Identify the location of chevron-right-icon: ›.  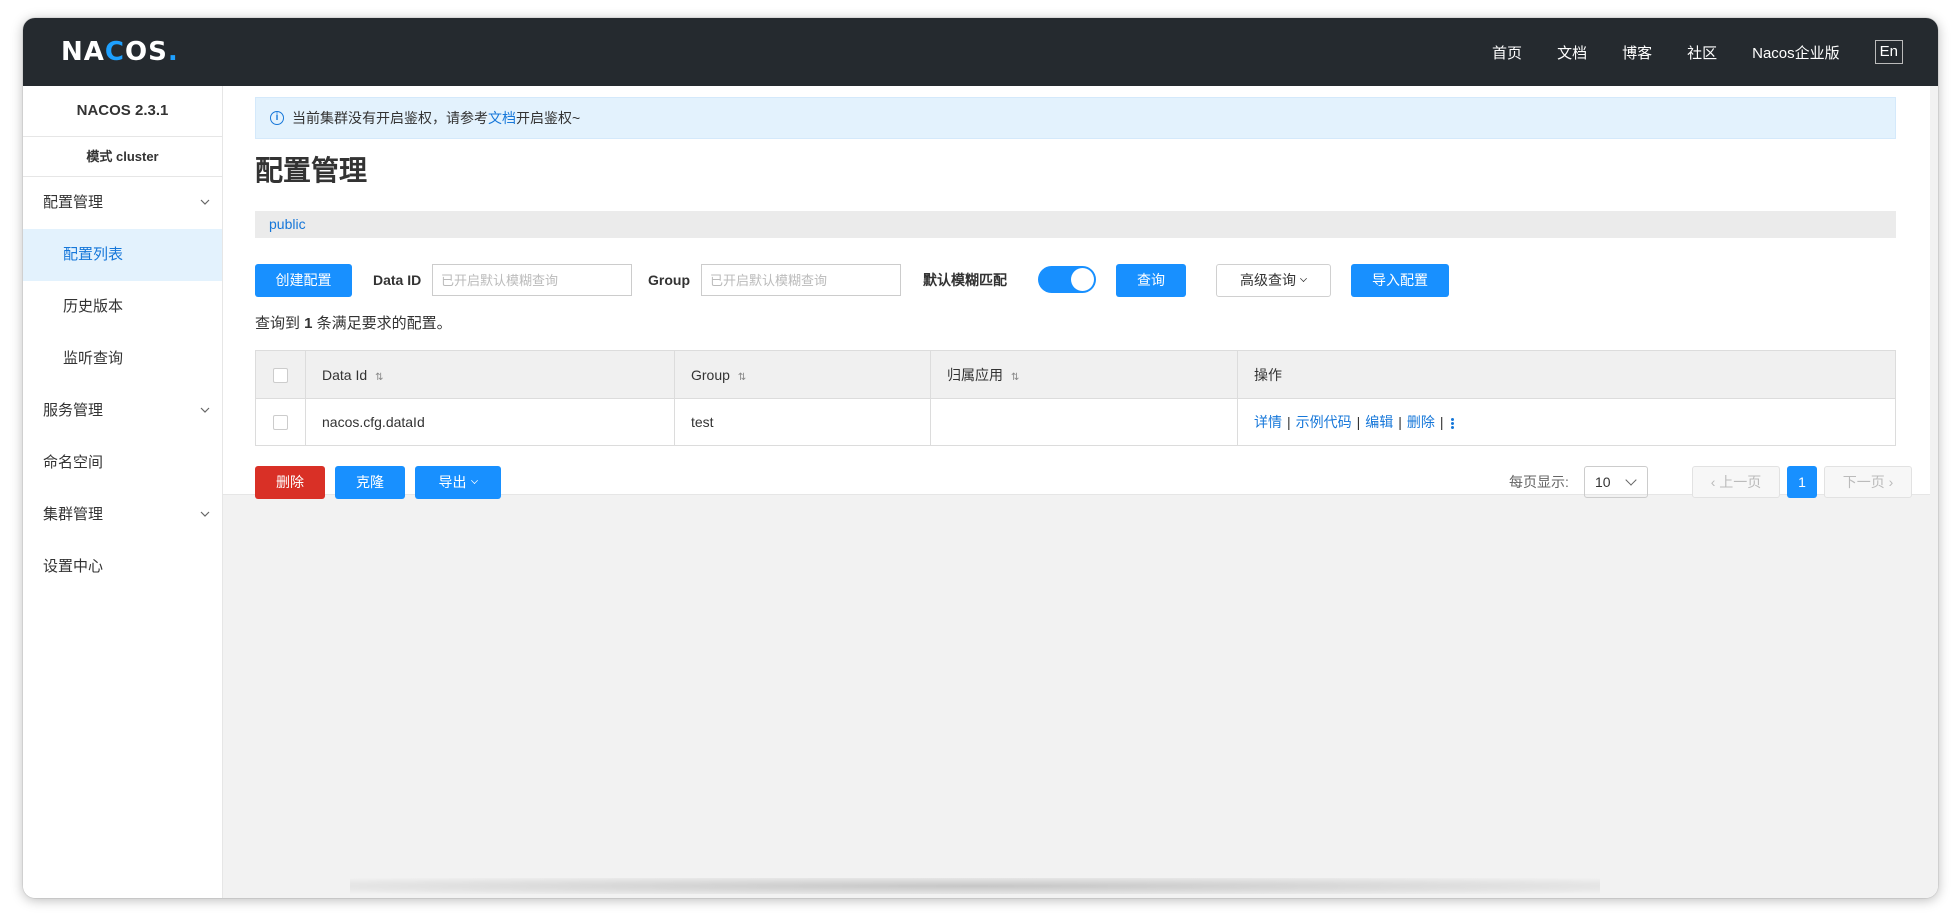
(1889, 482).